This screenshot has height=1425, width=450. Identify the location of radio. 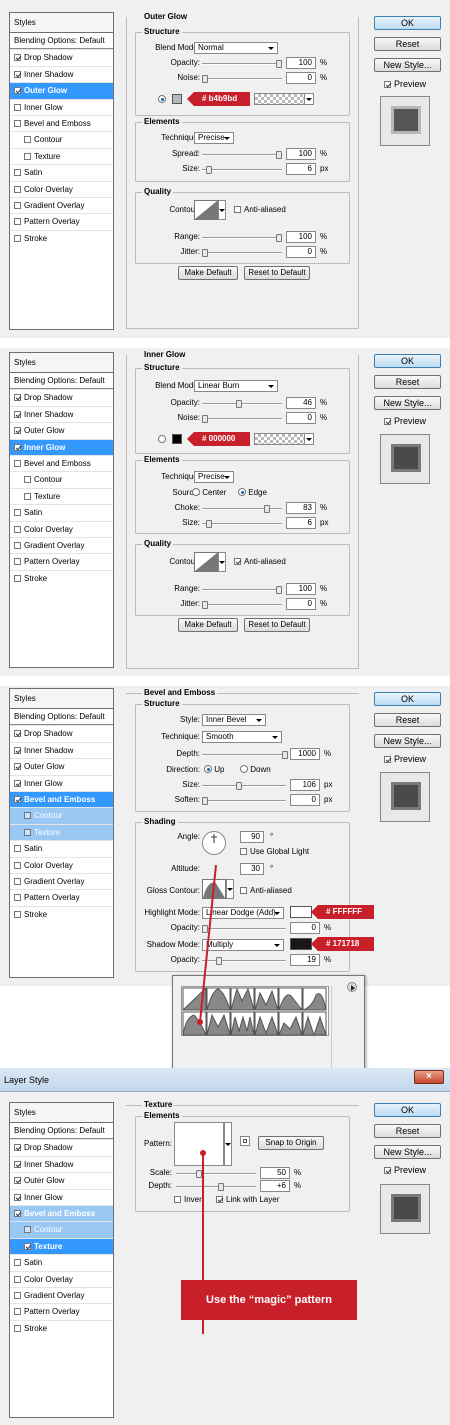
(208, 769).